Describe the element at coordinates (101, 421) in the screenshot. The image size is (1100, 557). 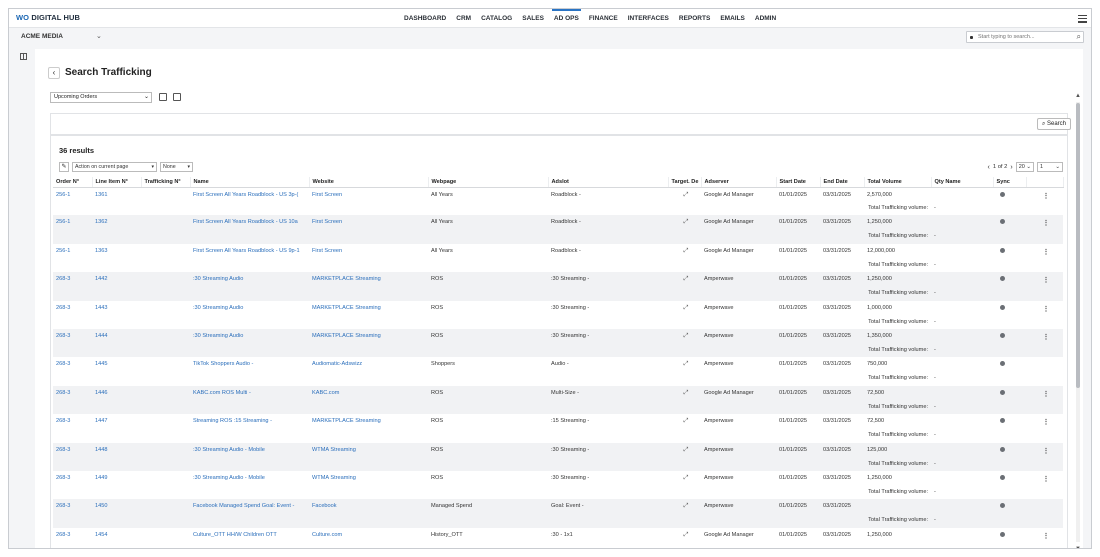
I see `line-item-number: 1447` at that location.